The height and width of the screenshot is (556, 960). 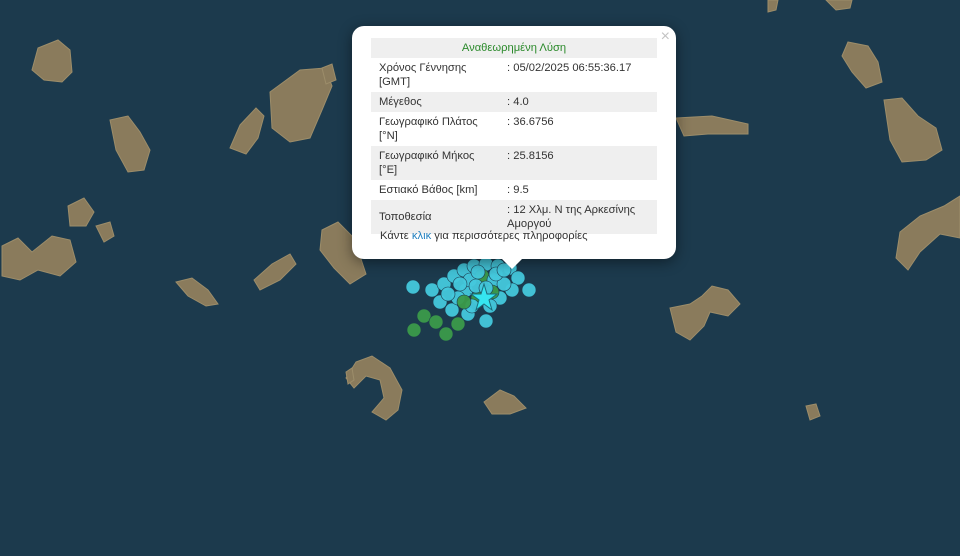 What do you see at coordinates (435, 102) in the screenshot?
I see `magnitude-label: Μέγεθος` at bounding box center [435, 102].